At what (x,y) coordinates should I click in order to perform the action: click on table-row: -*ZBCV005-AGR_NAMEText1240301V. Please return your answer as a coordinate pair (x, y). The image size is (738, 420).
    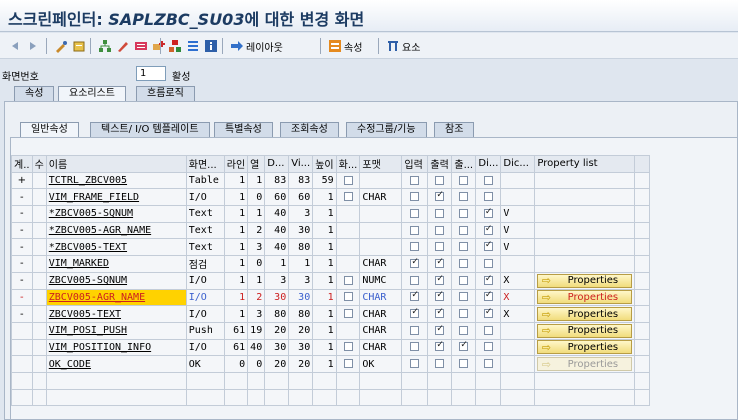
    Looking at the image, I should click on (331, 230).